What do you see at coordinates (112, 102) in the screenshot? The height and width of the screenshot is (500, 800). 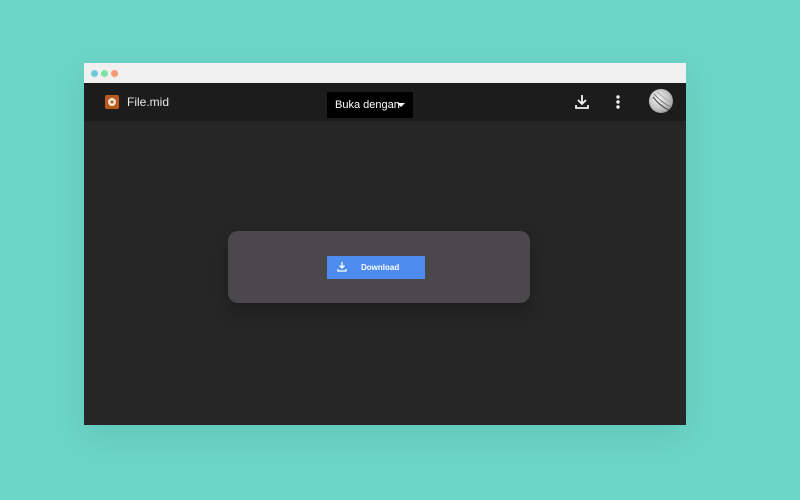 I see `midi-file-icon` at bounding box center [112, 102].